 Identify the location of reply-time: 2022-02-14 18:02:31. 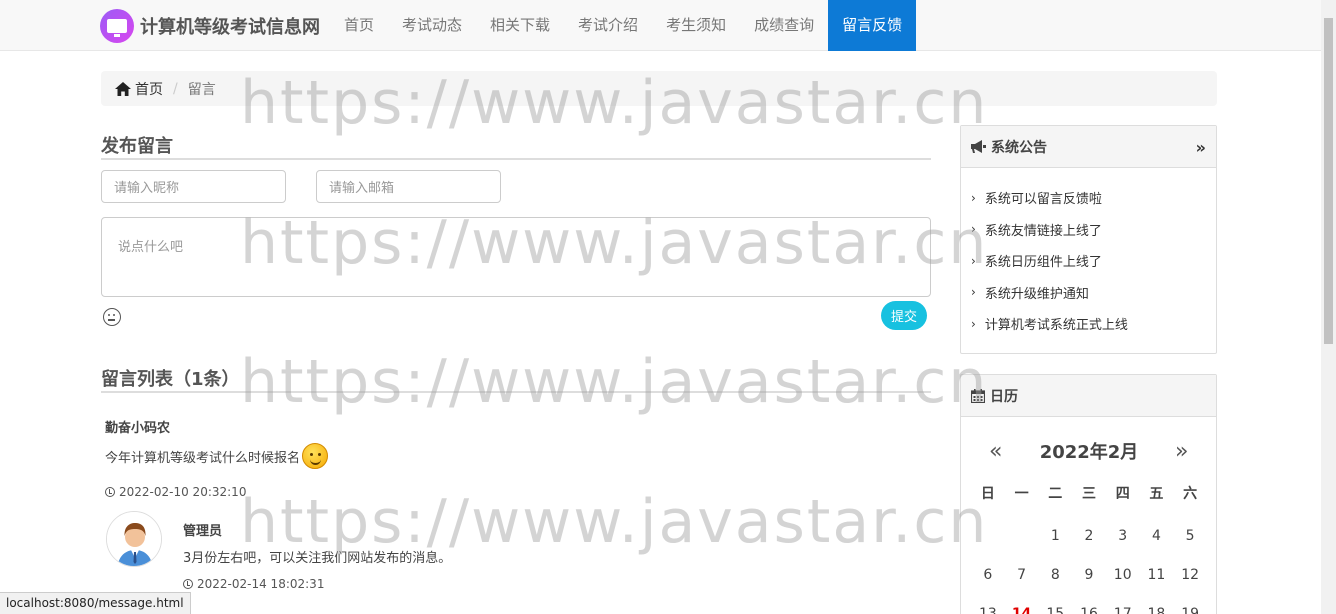
(253, 584).